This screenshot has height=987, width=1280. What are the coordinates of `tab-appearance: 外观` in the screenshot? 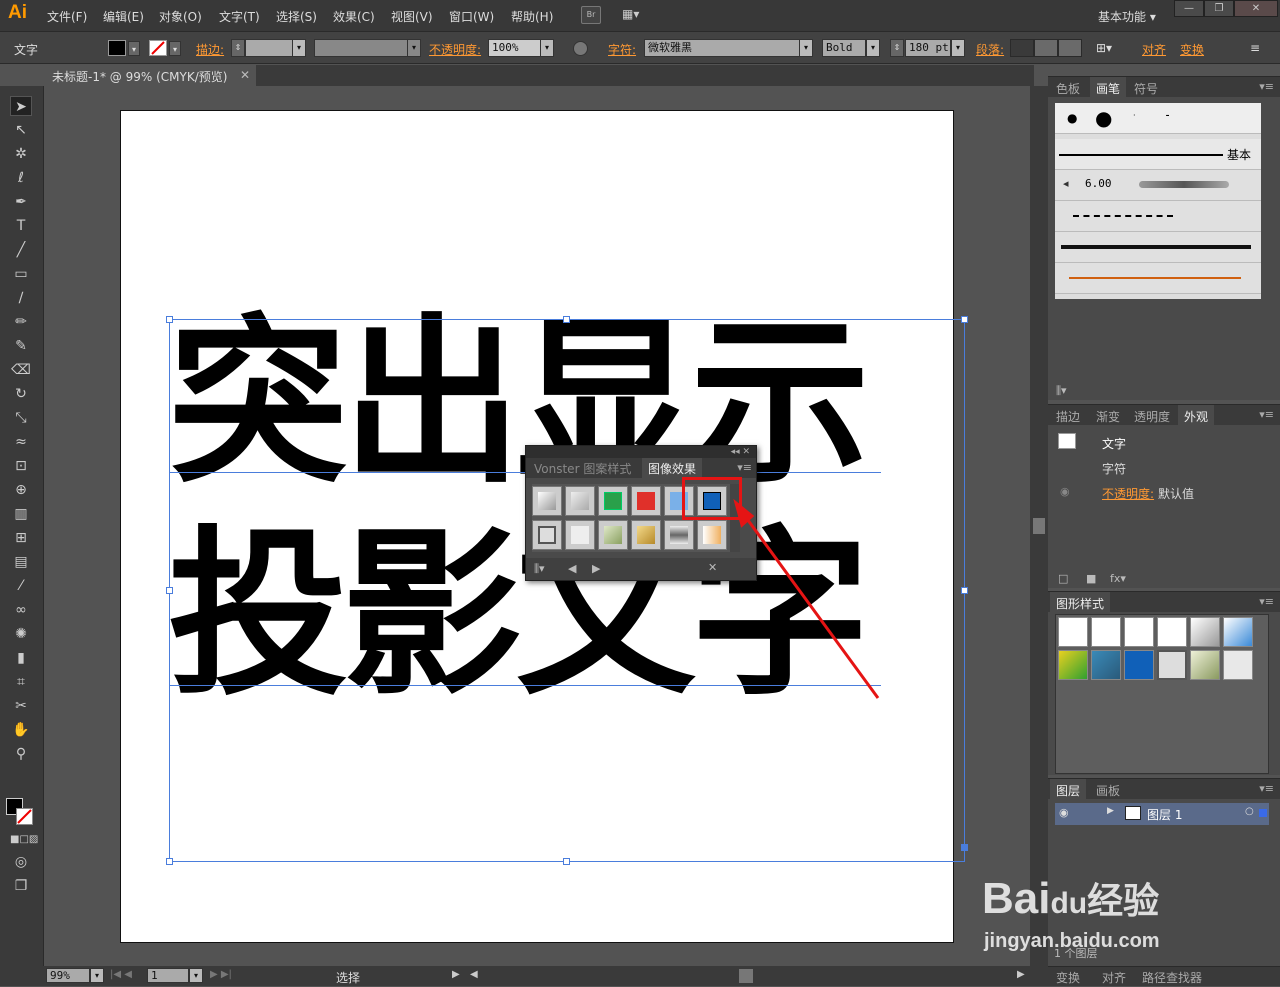 It's located at (1196, 415).